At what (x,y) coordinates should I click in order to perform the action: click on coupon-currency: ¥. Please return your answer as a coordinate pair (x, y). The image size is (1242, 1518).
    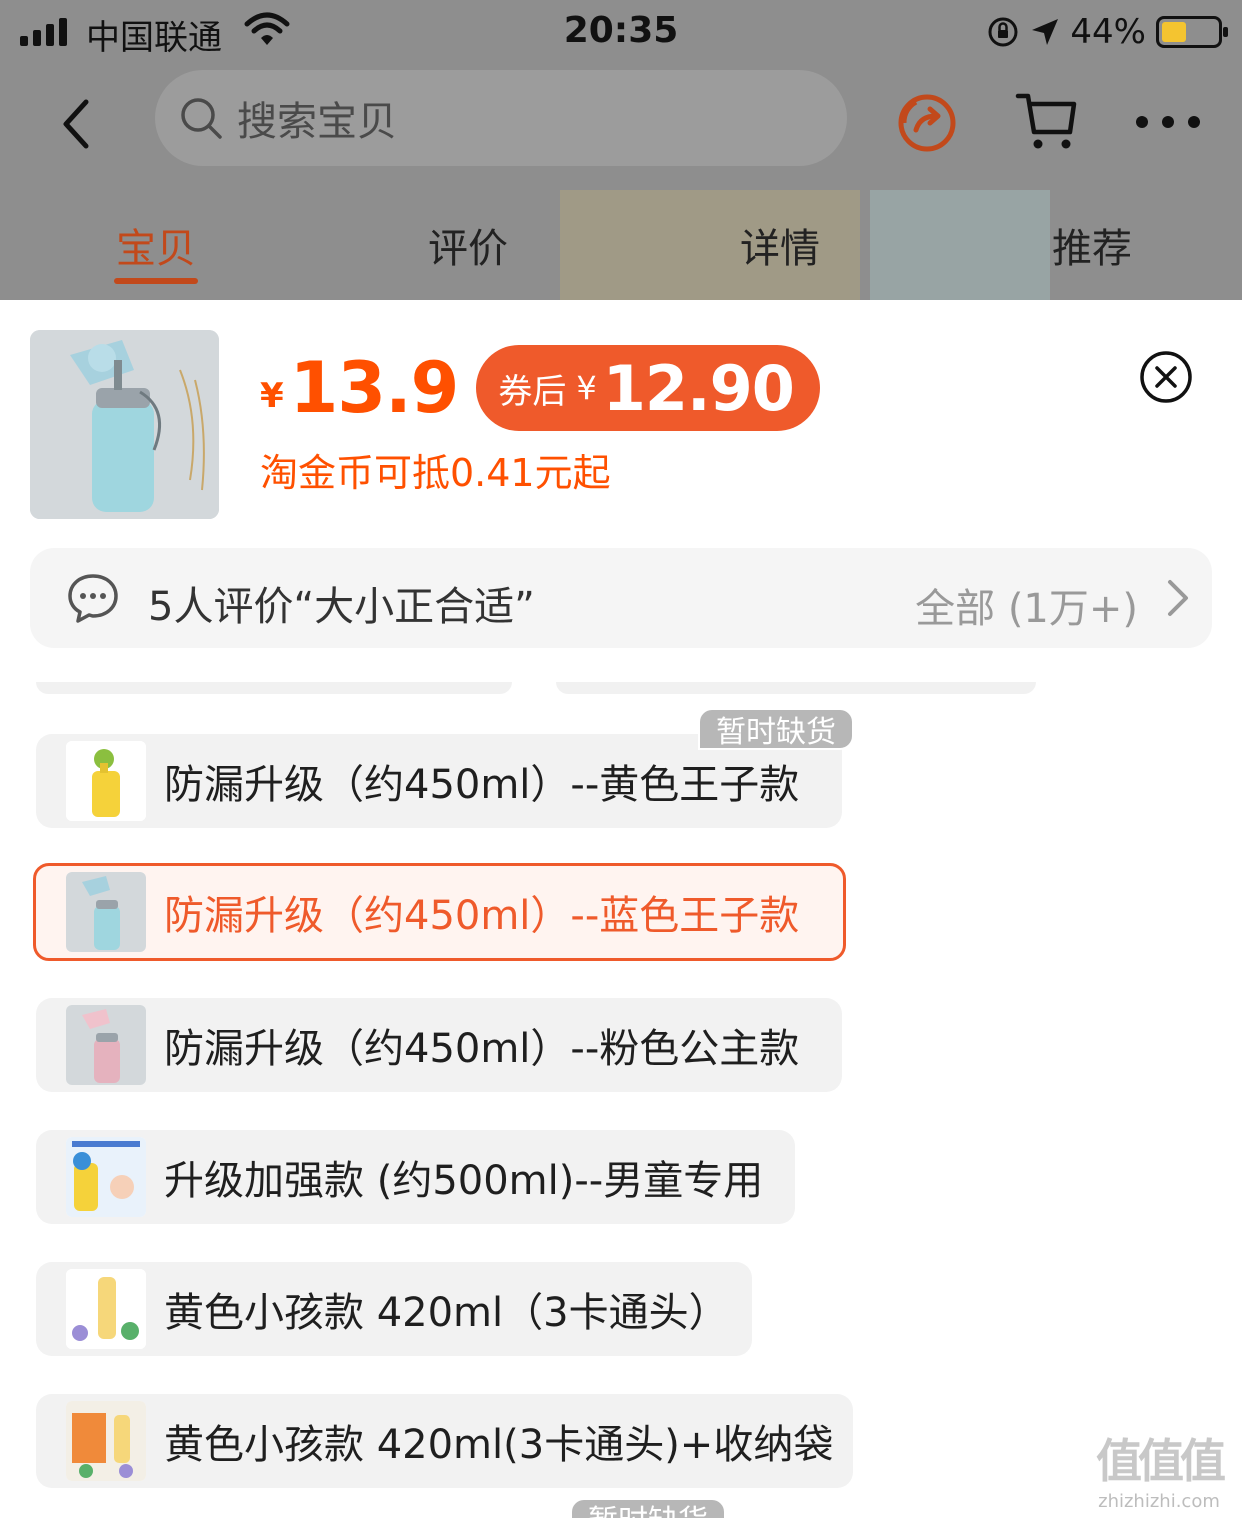
    Looking at the image, I should click on (586, 388).